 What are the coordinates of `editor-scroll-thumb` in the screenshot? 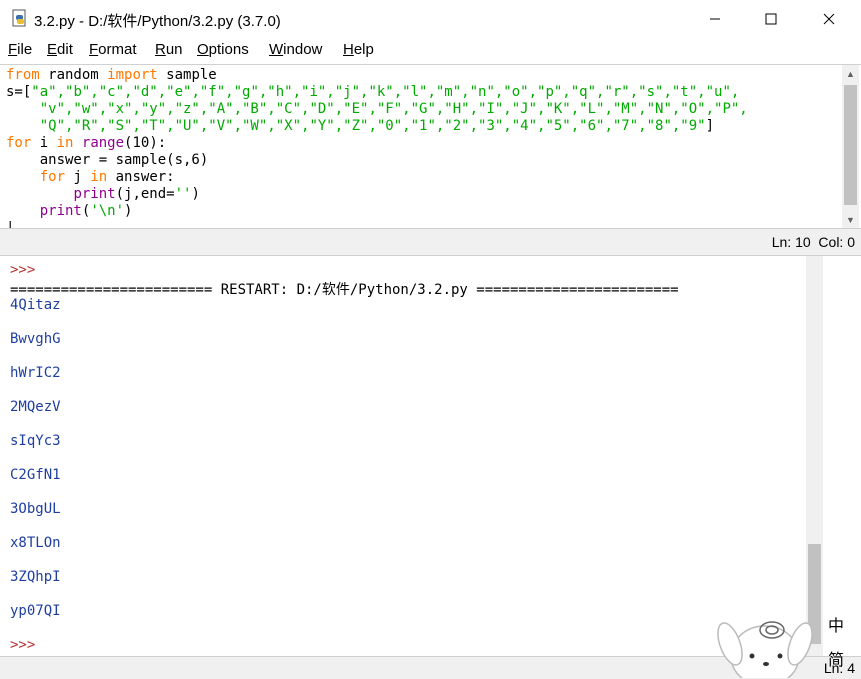 It's located at (850, 145).